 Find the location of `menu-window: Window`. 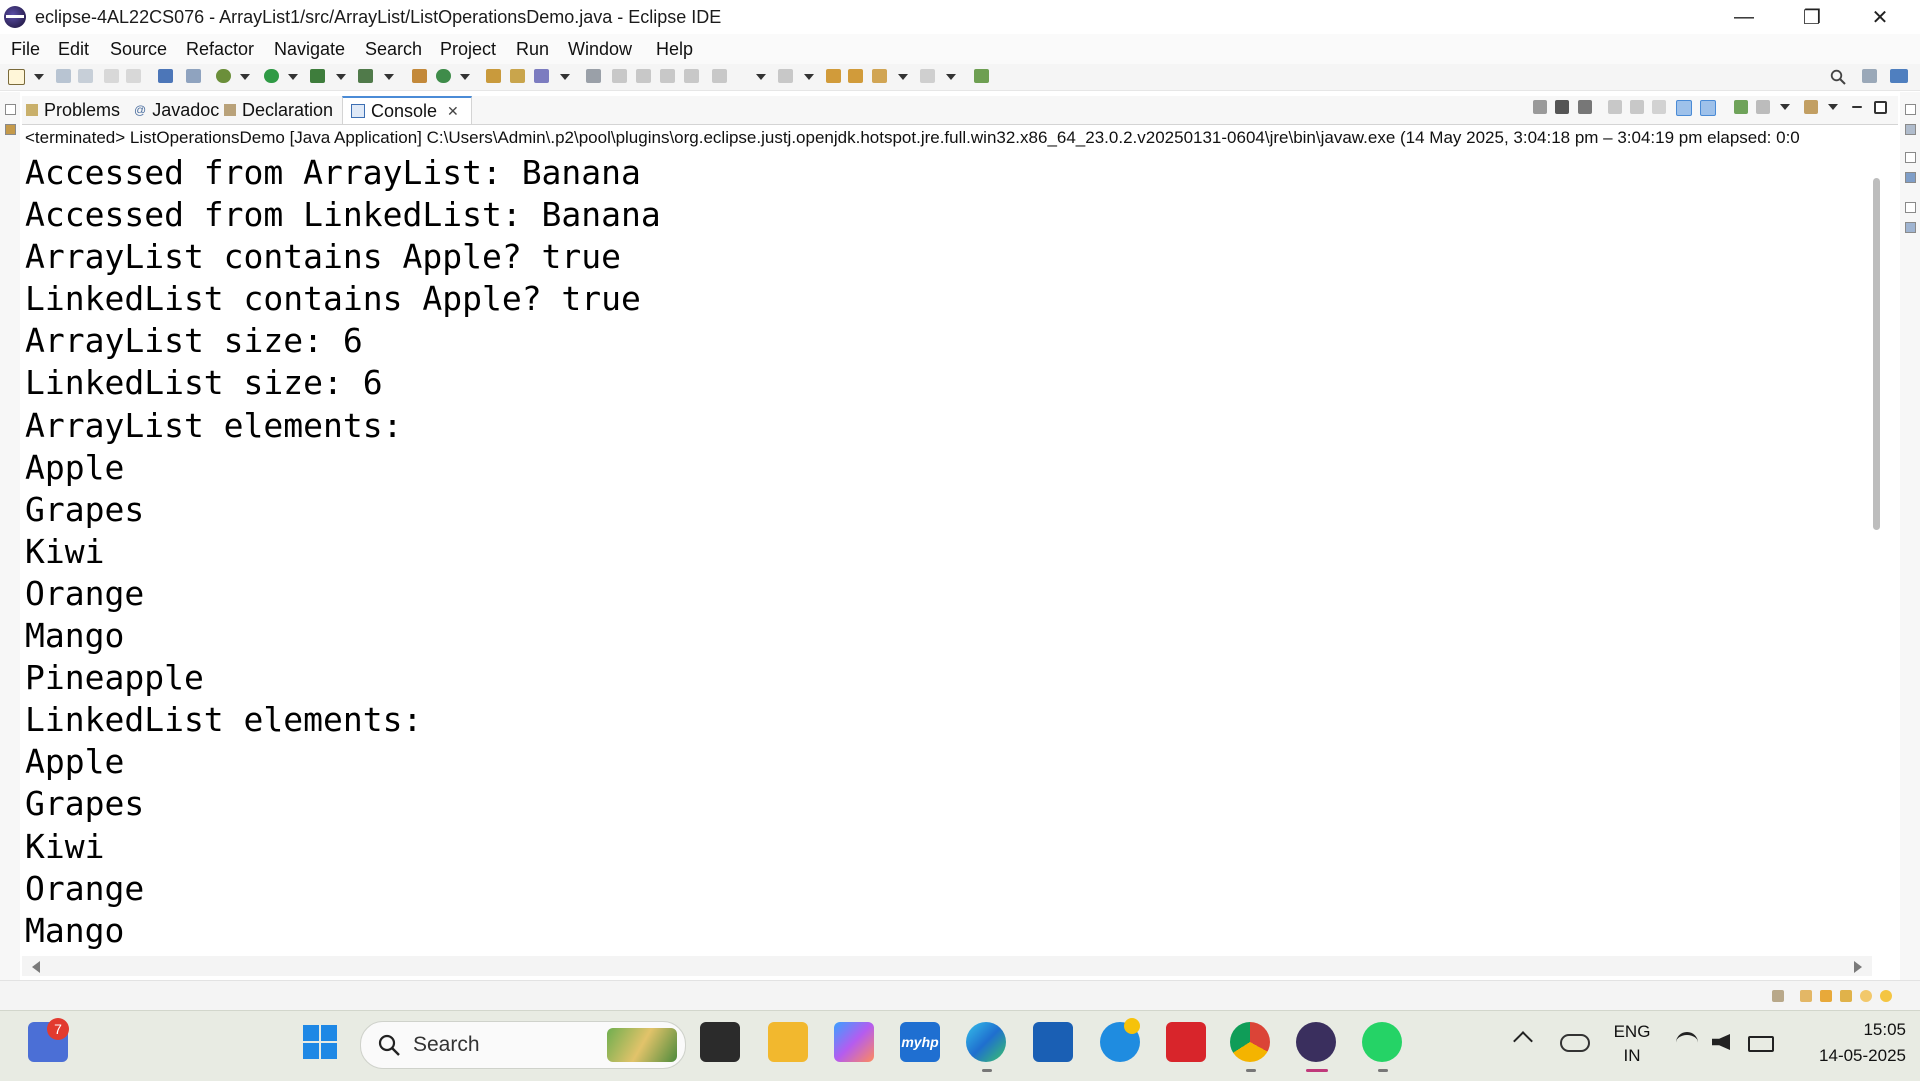

menu-window: Window is located at coordinates (600, 49).